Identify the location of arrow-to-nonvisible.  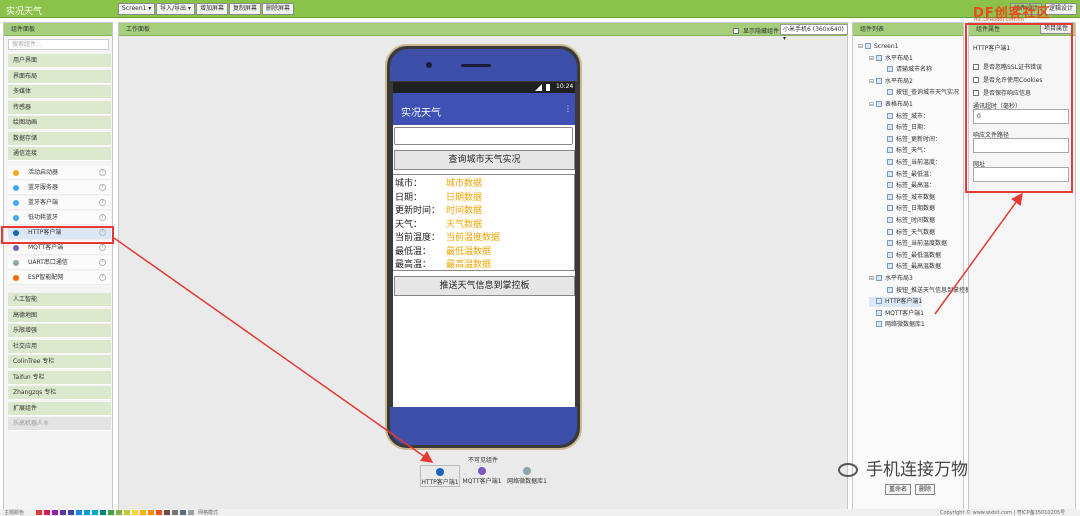
(273, 350).